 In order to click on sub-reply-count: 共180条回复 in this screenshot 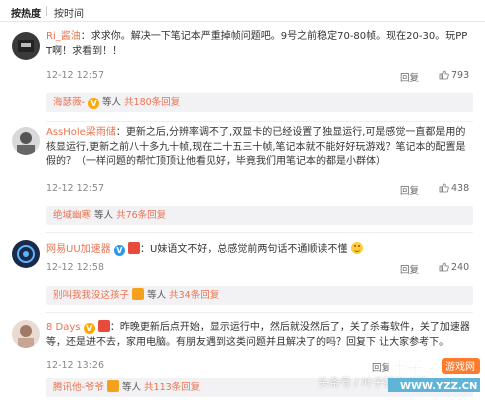, I will do `click(152, 102)`.